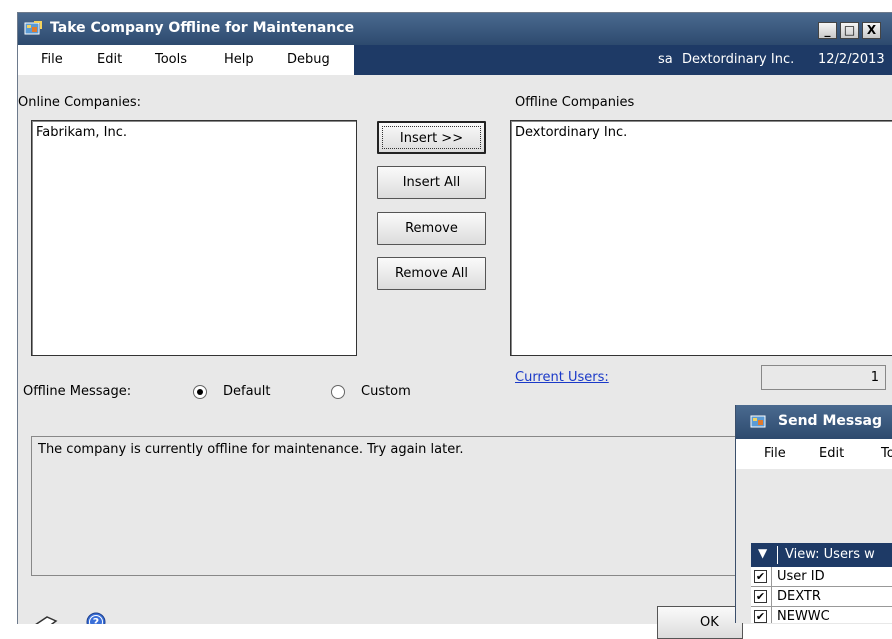 The height and width of the screenshot is (639, 892). Describe the element at coordinates (738, 59) in the screenshot. I see `status-company: Dextordinary Inc.` at that location.